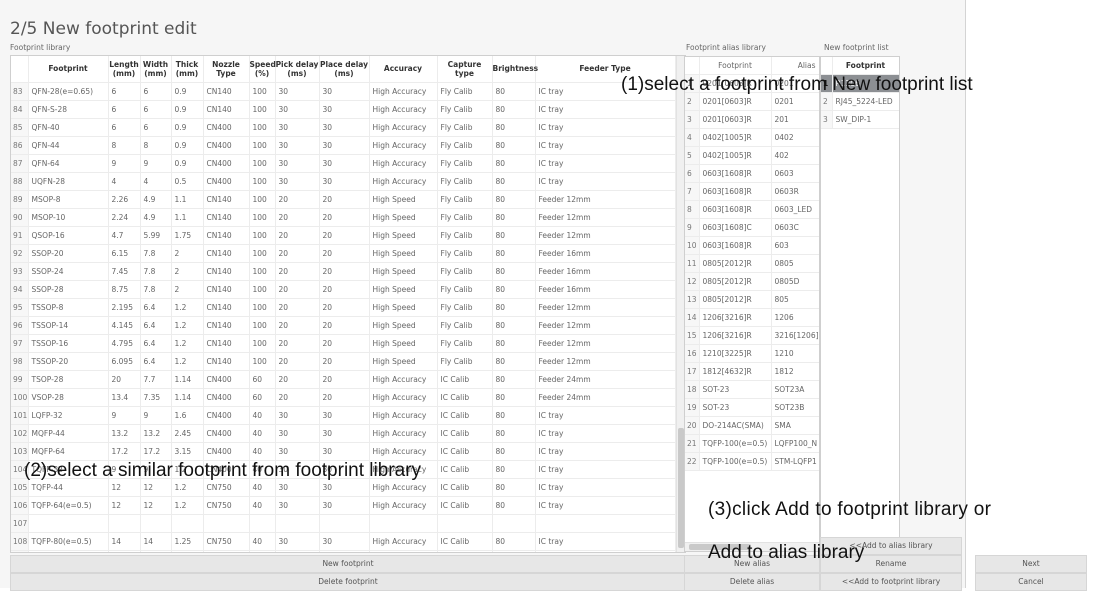  What do you see at coordinates (156, 361) in the screenshot?
I see `table-cell: 6.4` at bounding box center [156, 361].